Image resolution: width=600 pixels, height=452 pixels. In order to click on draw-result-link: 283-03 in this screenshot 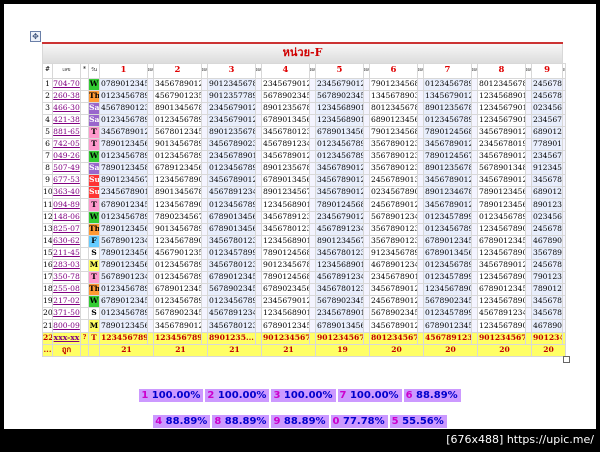, I will do `click(66, 265)`.